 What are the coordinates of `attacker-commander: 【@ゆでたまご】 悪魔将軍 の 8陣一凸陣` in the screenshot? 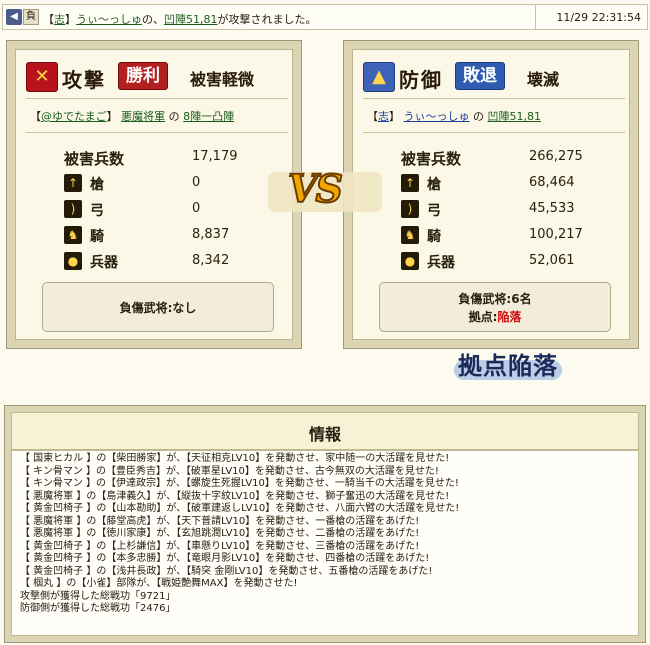 It's located at (132, 116).